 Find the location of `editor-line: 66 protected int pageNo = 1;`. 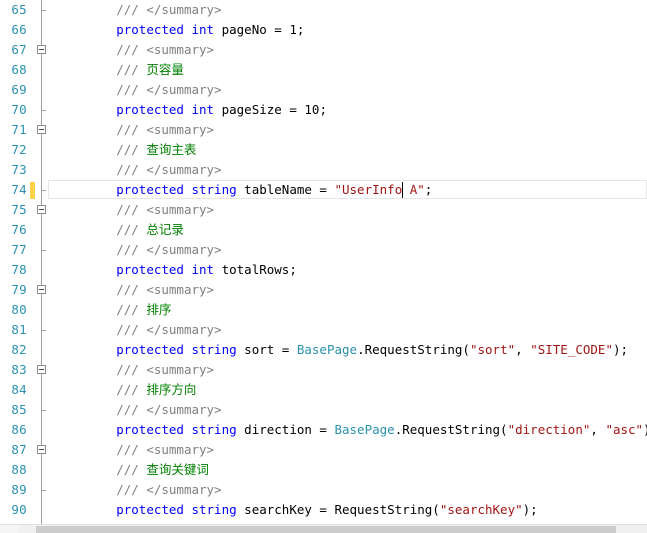

editor-line: 66 protected int pageNo = 1; is located at coordinates (323, 30).